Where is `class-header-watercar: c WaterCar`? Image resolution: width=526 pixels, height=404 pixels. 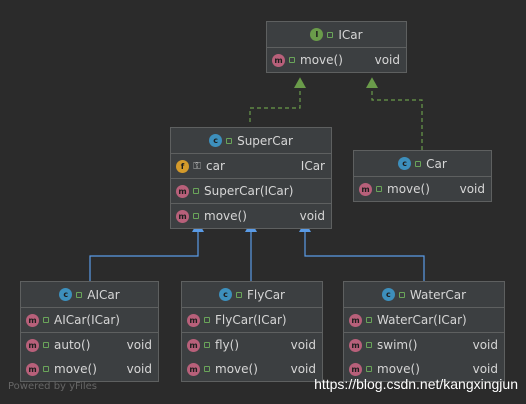 class-header-watercar: c WaterCar is located at coordinates (424, 295).